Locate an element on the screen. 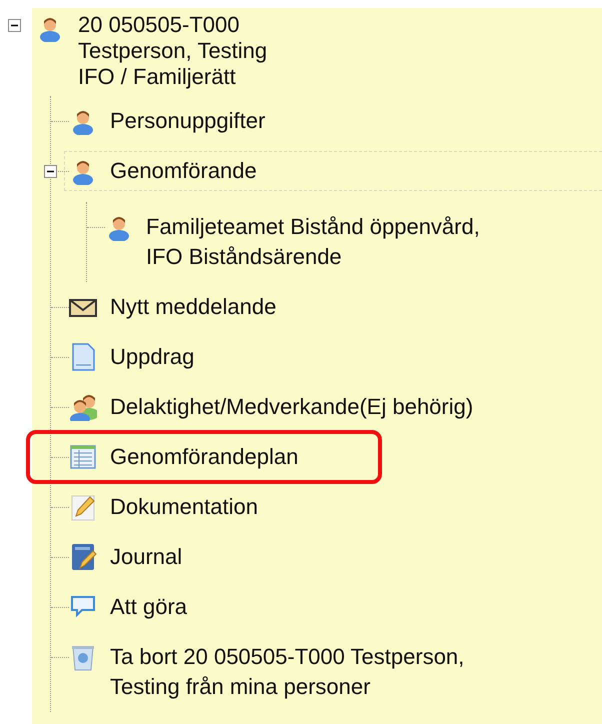 This screenshot has width=602, height=724. table-icon is located at coordinates (83, 457).